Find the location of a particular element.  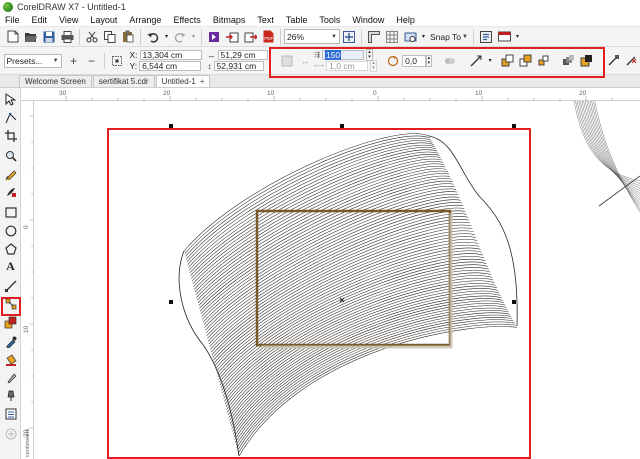

blend-direction-spinner: ▴ ▾ is located at coordinates (429, 60).